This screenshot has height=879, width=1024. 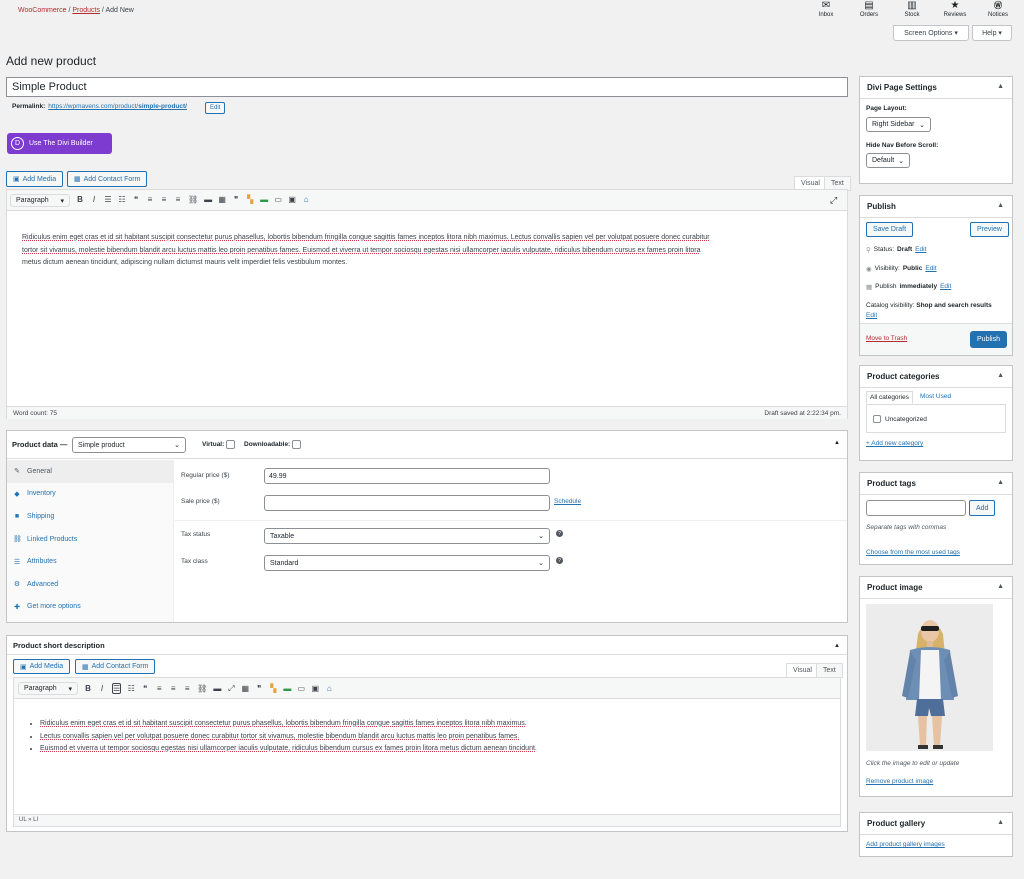 What do you see at coordinates (231, 444) in the screenshot?
I see `virtual-checkbox` at bounding box center [231, 444].